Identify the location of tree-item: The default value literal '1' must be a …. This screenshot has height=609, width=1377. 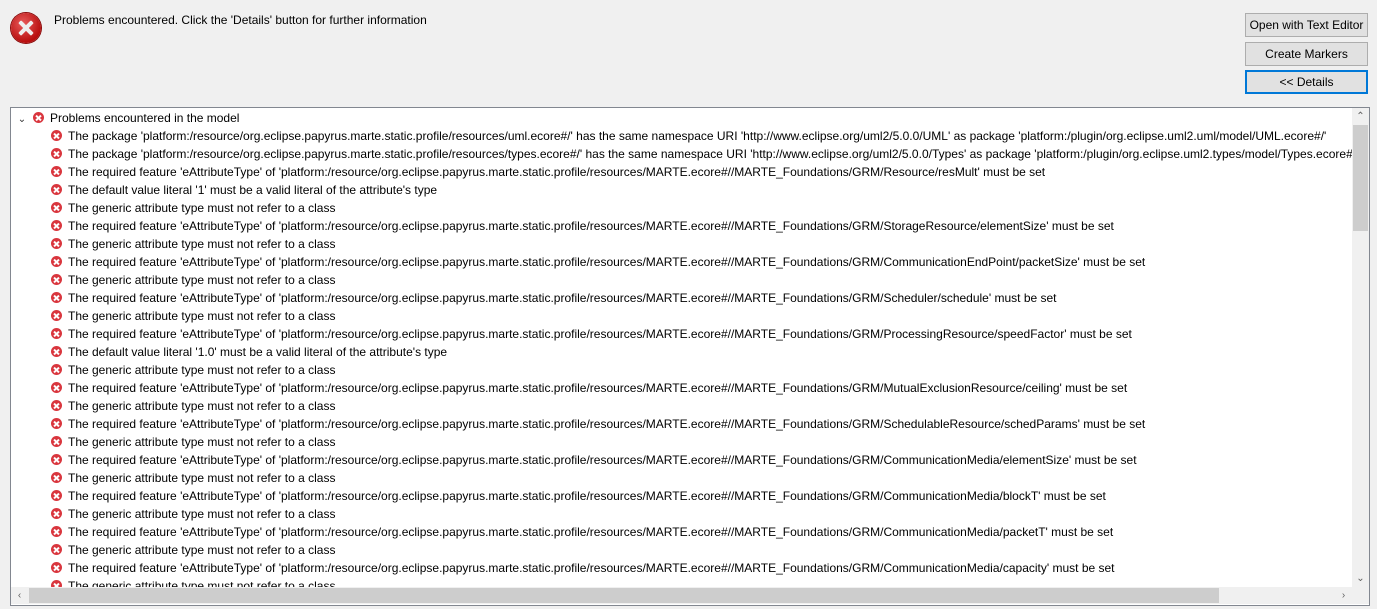
(681, 190).